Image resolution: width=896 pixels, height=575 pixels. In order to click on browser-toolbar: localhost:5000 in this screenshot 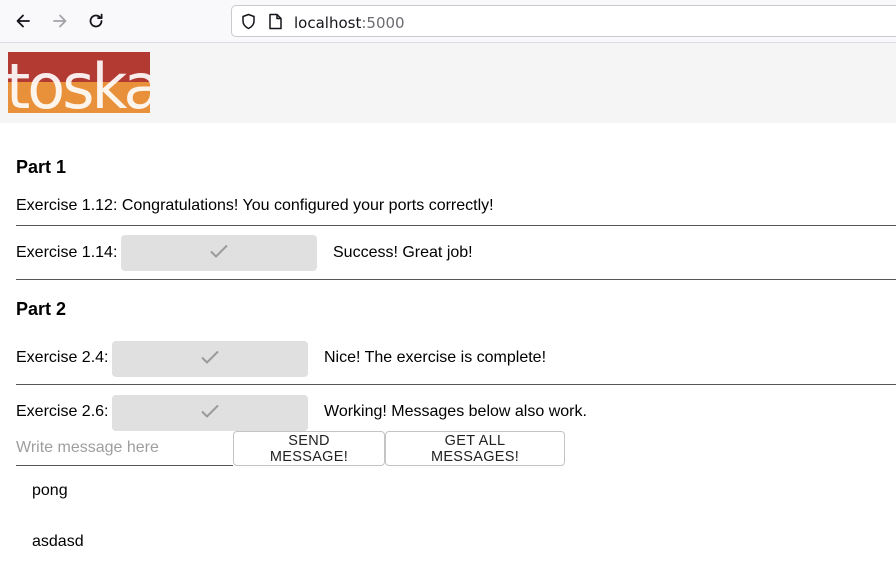, I will do `click(448, 21)`.